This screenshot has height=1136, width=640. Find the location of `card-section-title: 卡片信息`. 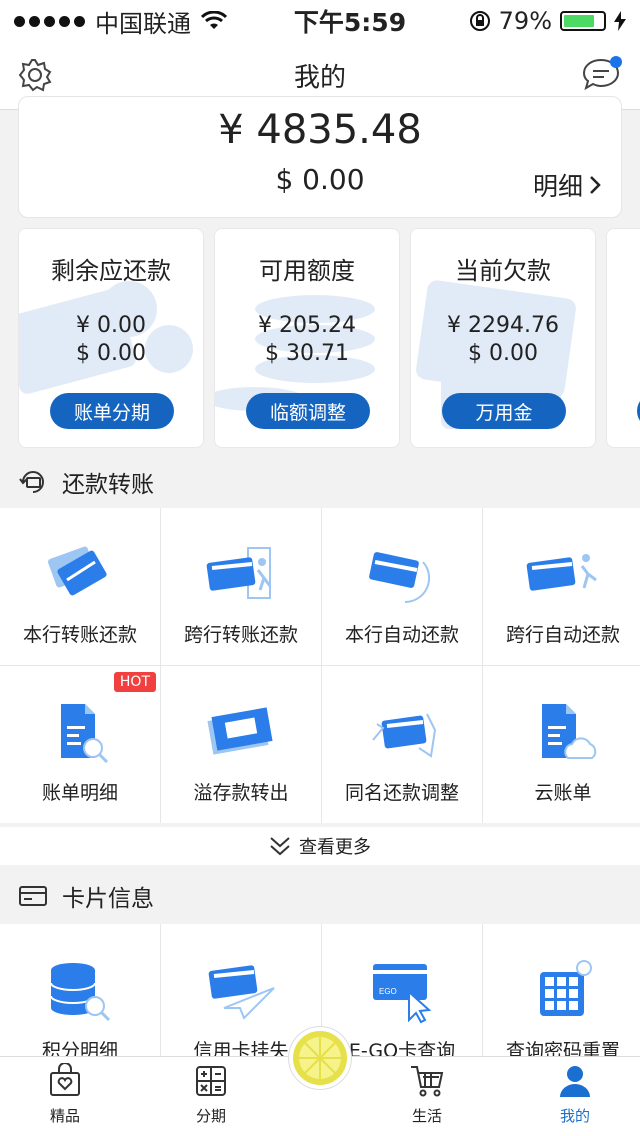

card-section-title: 卡片信息 is located at coordinates (108, 899).